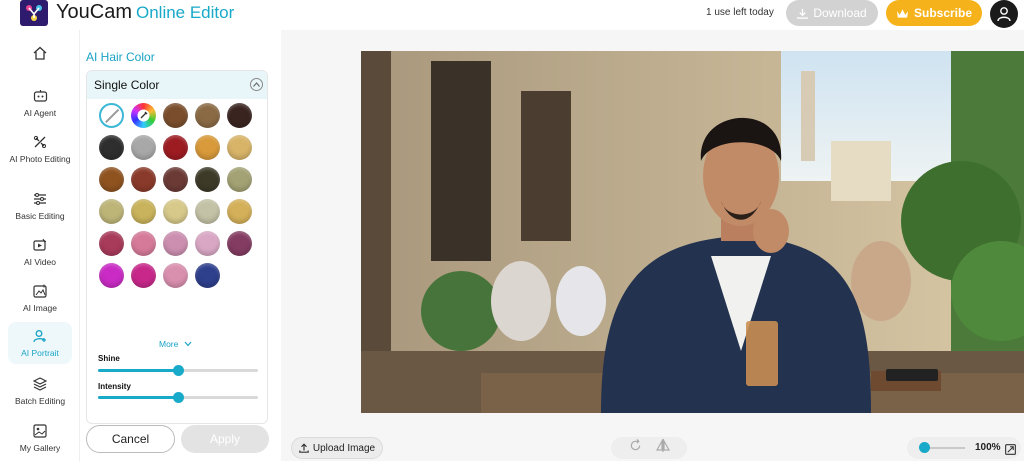  I want to click on panel-title: AI Hair Color, so click(120, 57).